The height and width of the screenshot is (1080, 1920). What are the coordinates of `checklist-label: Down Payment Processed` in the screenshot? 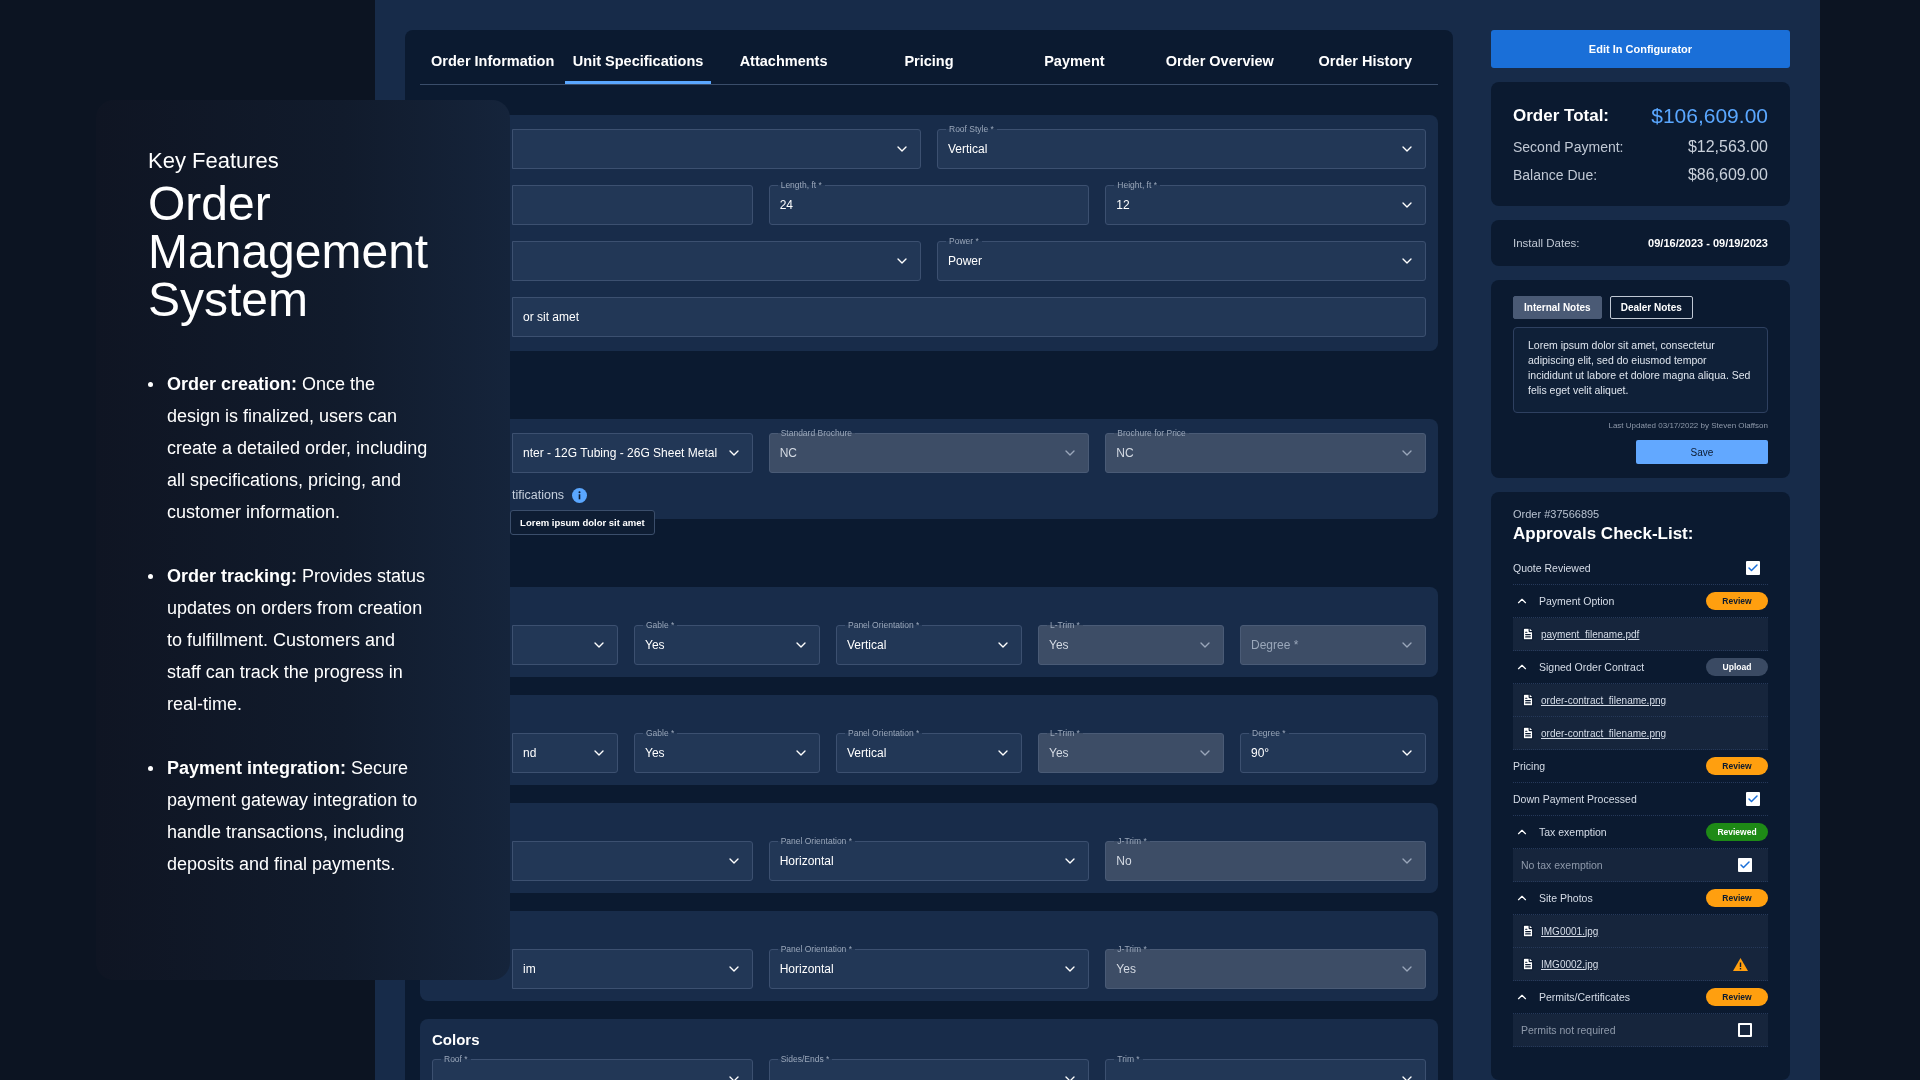 It's located at (1575, 799).